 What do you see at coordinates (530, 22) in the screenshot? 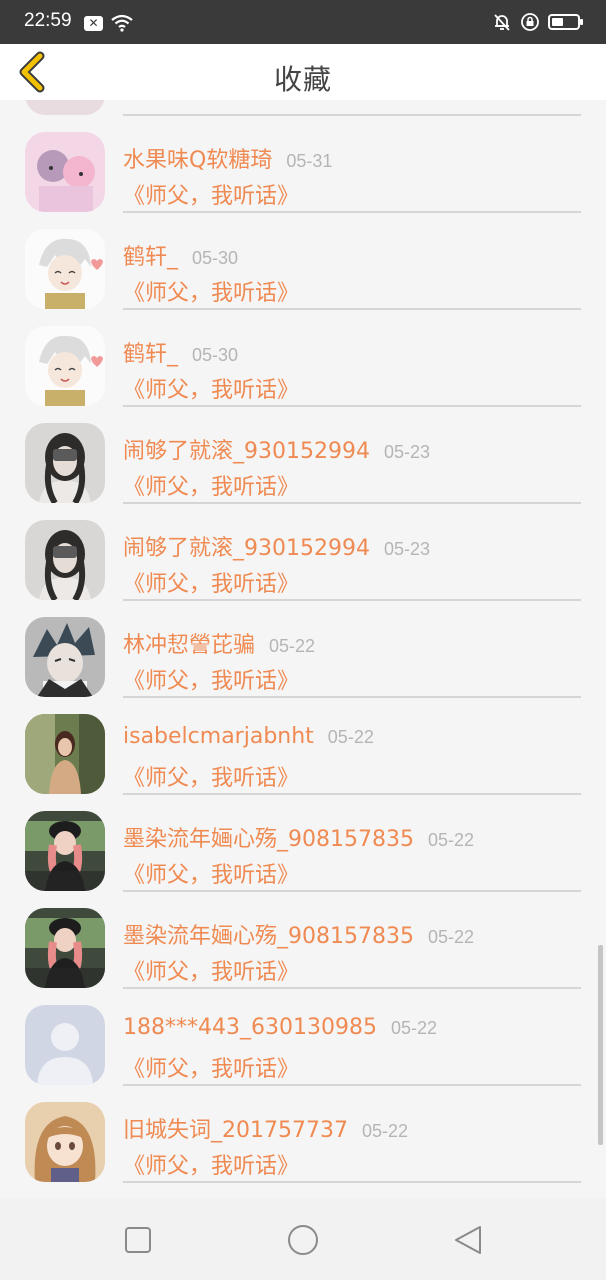
I see `lock-rotation-icon` at bounding box center [530, 22].